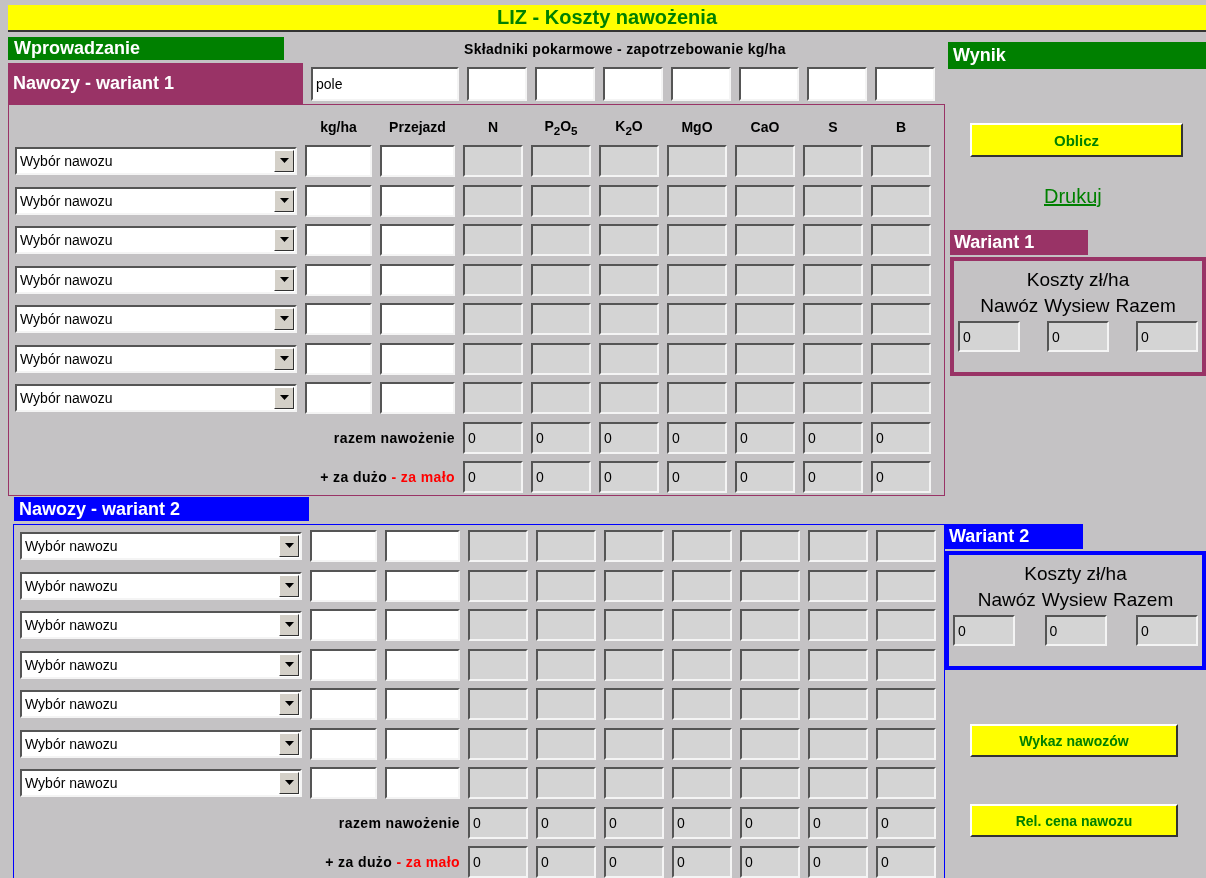 This screenshot has height=878, width=1206. I want to click on row-label: + za dużo, so click(359, 862).